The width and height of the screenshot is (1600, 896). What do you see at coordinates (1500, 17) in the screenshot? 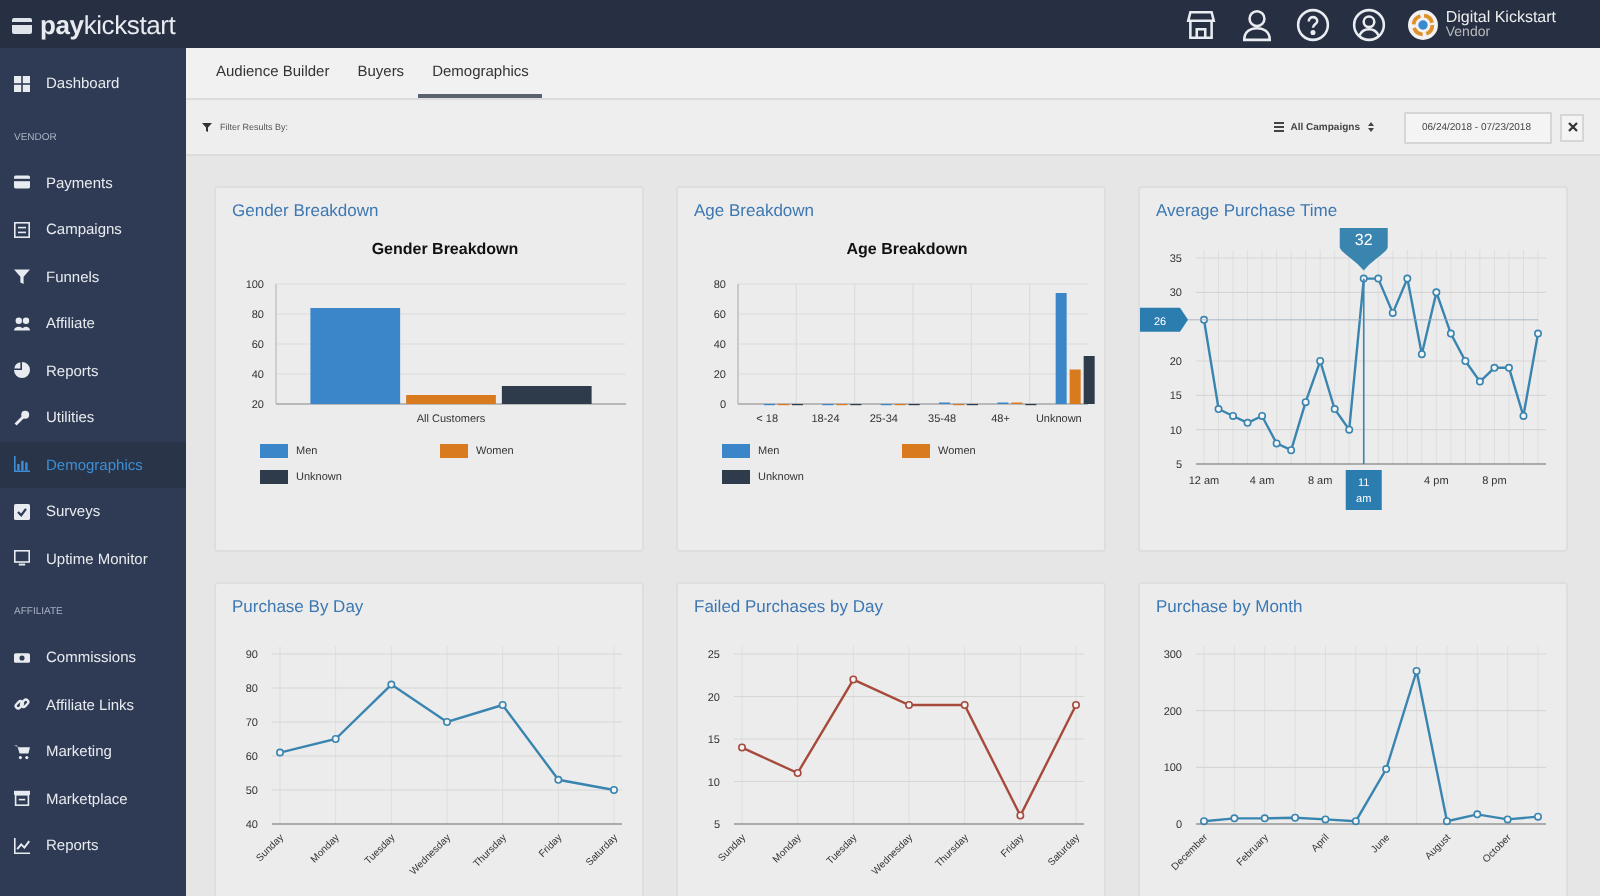
I see `account-name: Digital Kickstart` at bounding box center [1500, 17].